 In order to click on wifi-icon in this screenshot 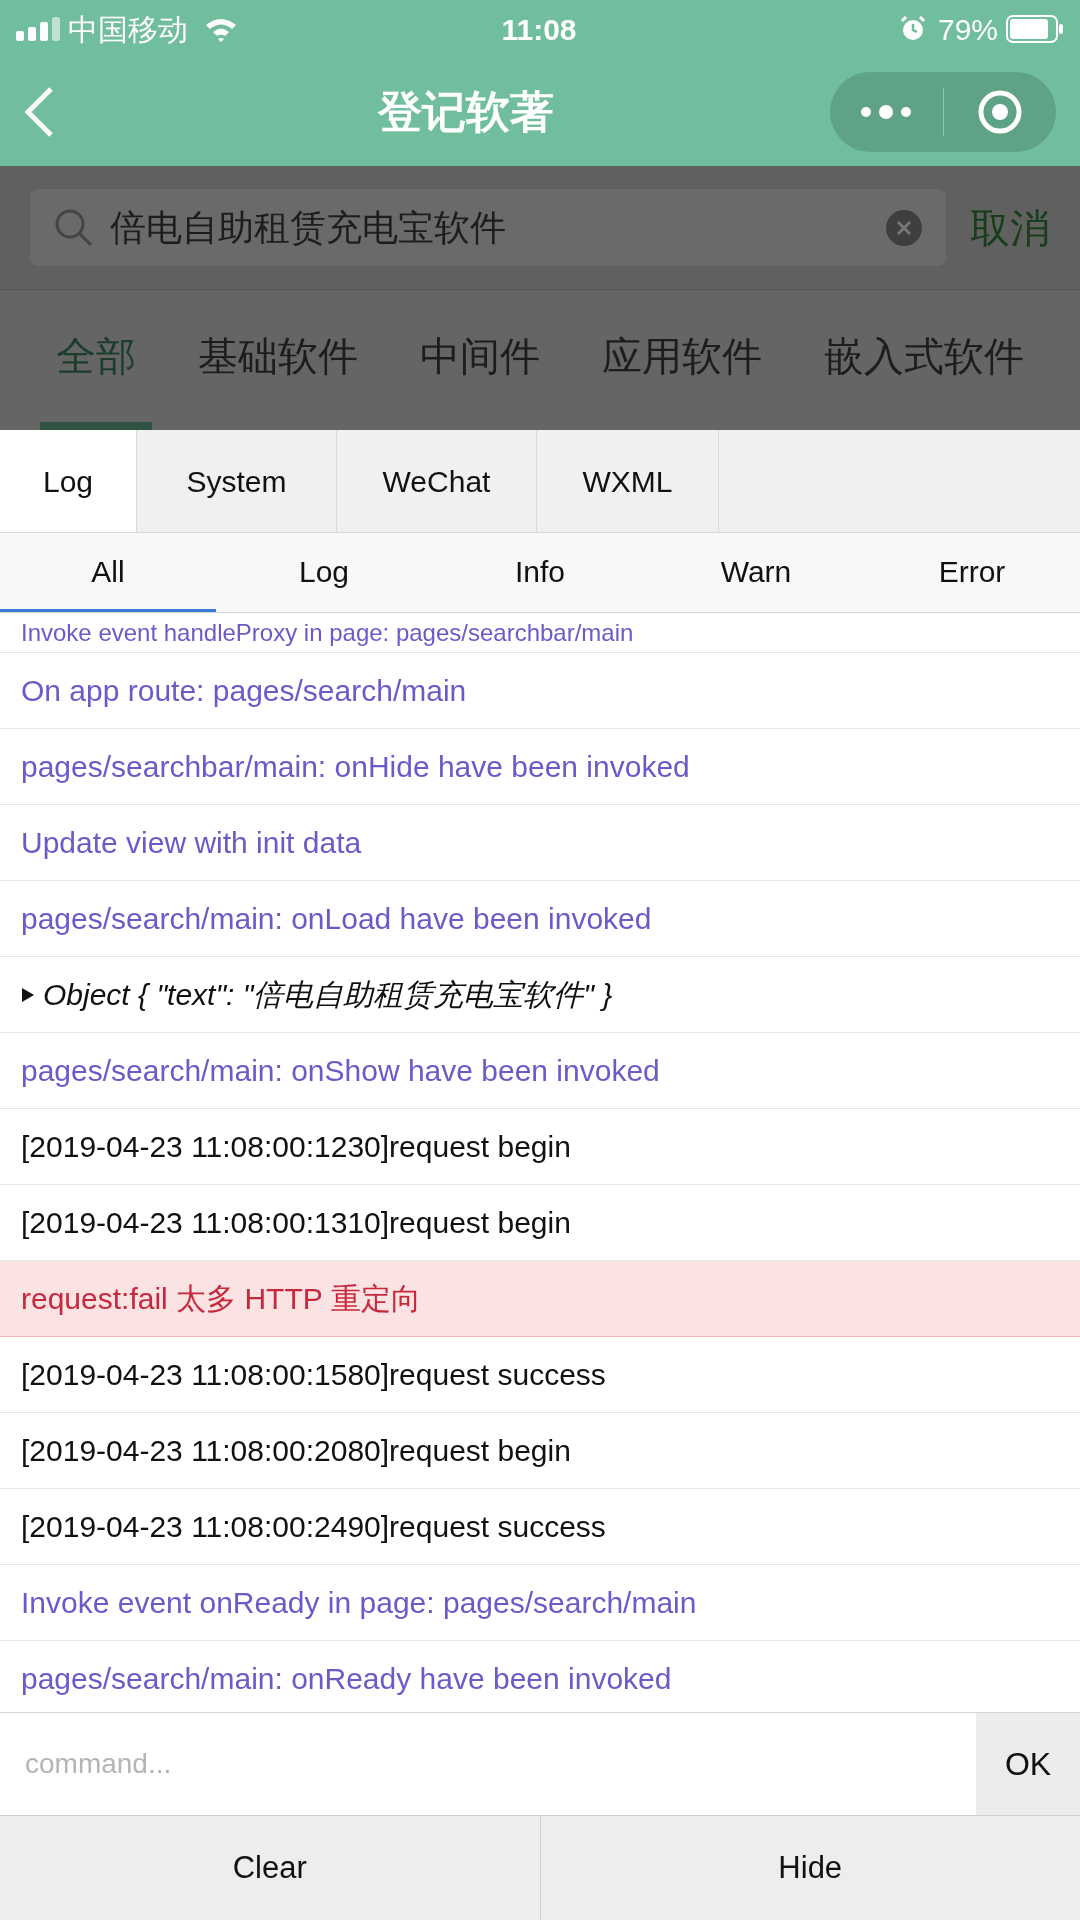, I will do `click(221, 29)`.